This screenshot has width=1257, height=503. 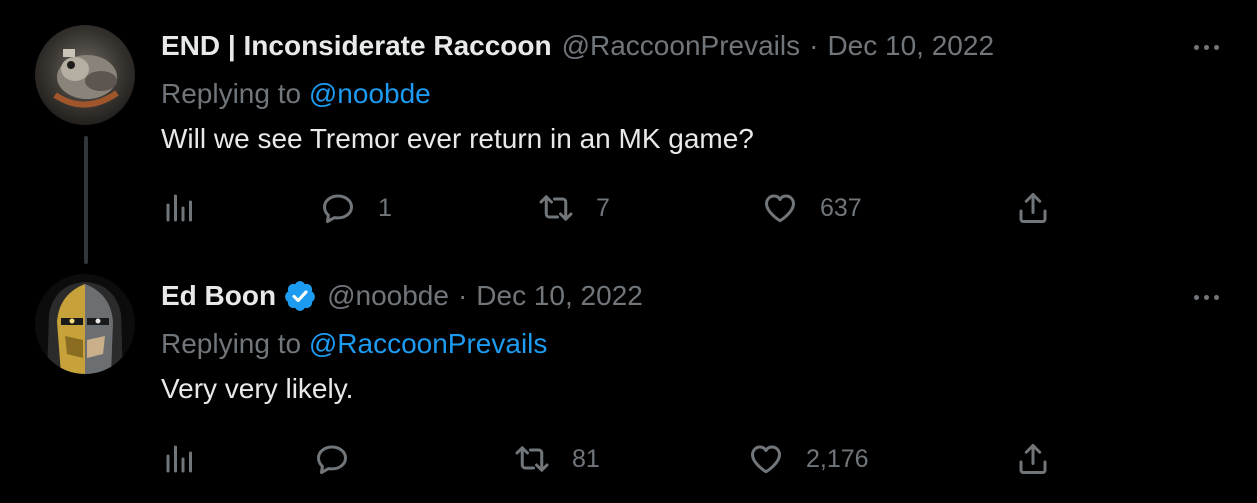 I want to click on reply-count: 1, so click(x=385, y=207).